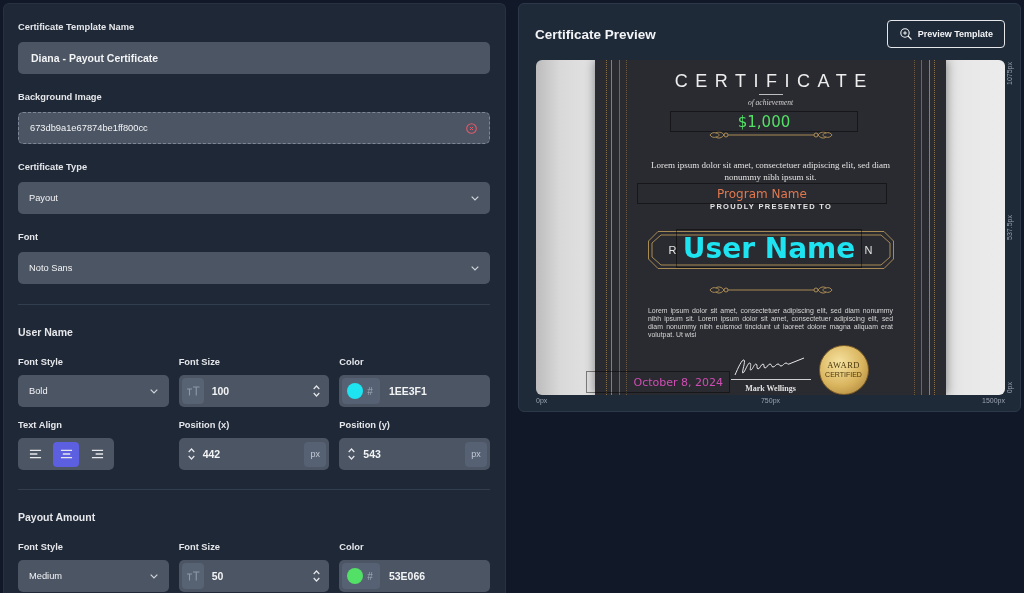  I want to click on field-label: Certificate Template Name, so click(77, 27).